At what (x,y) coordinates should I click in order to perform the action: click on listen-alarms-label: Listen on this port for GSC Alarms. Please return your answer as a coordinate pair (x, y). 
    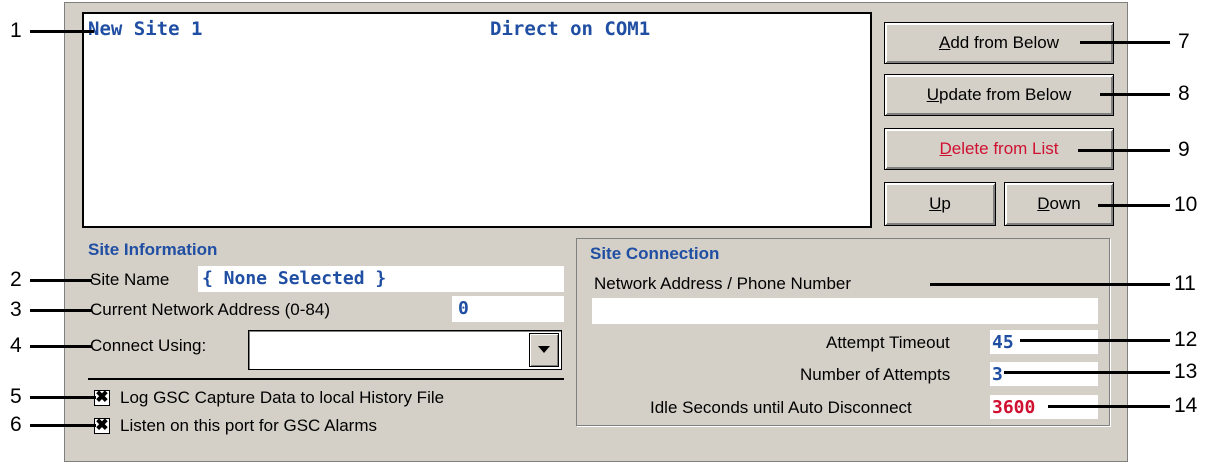
    Looking at the image, I should click on (248, 425).